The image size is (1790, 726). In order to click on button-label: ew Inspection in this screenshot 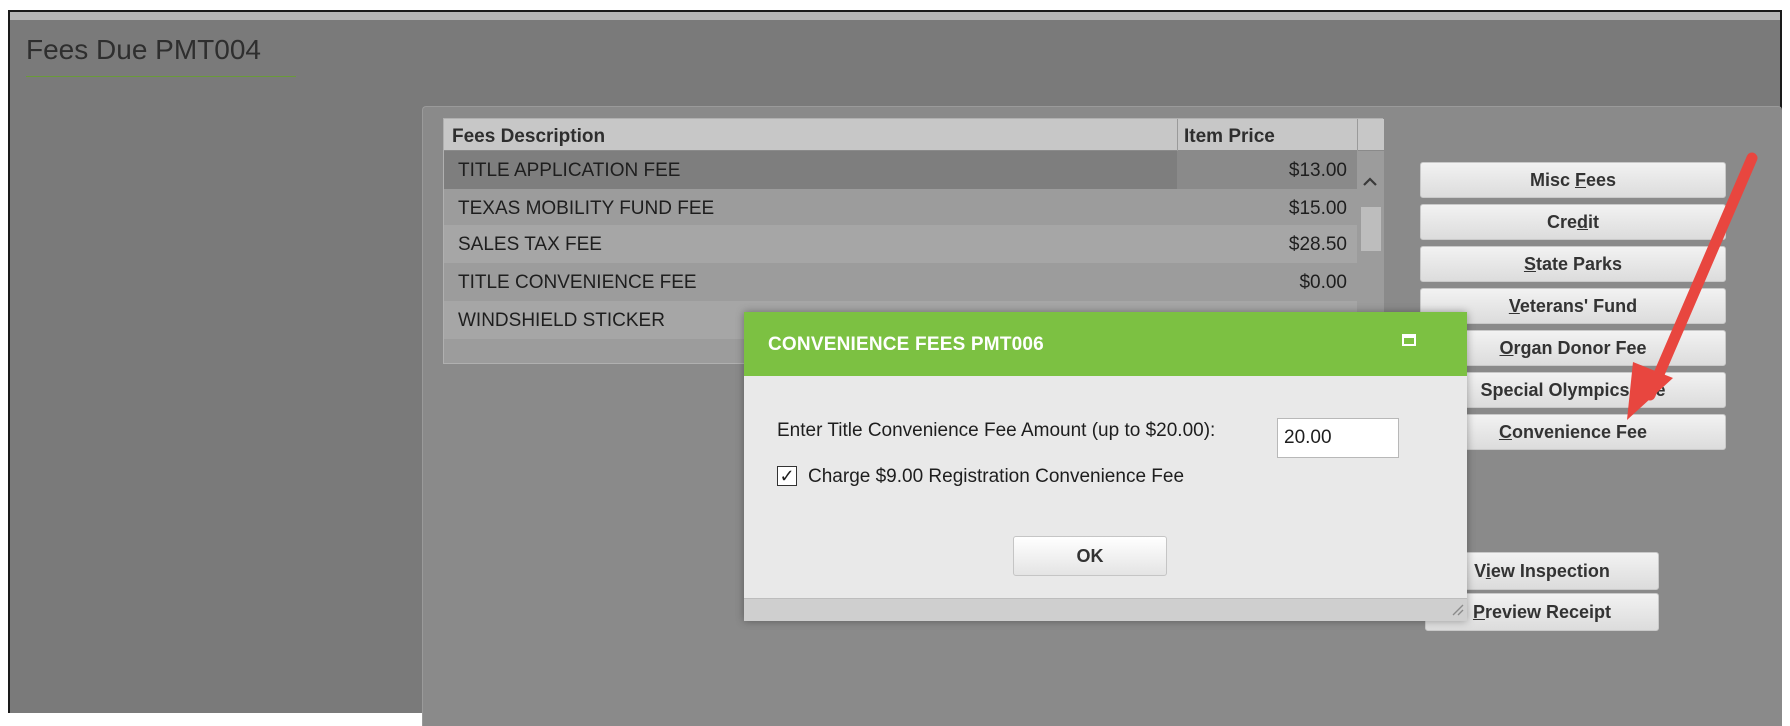, I will do `click(1550, 571)`.